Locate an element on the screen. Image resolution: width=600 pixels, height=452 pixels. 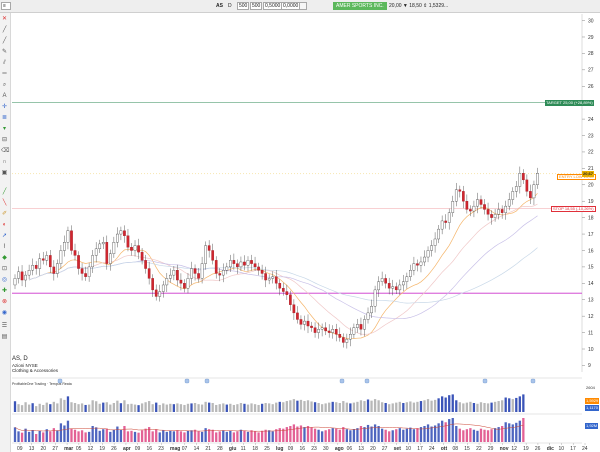
time-tick-label: 24 is located at coordinates (585, 449).